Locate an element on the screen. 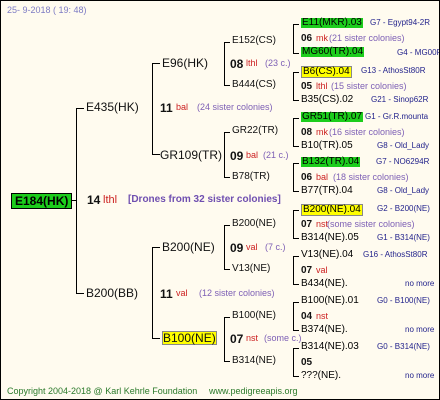 The width and height of the screenshot is (440, 400). gen4-lower-0: MG60(TR).04 is located at coordinates (333, 52).